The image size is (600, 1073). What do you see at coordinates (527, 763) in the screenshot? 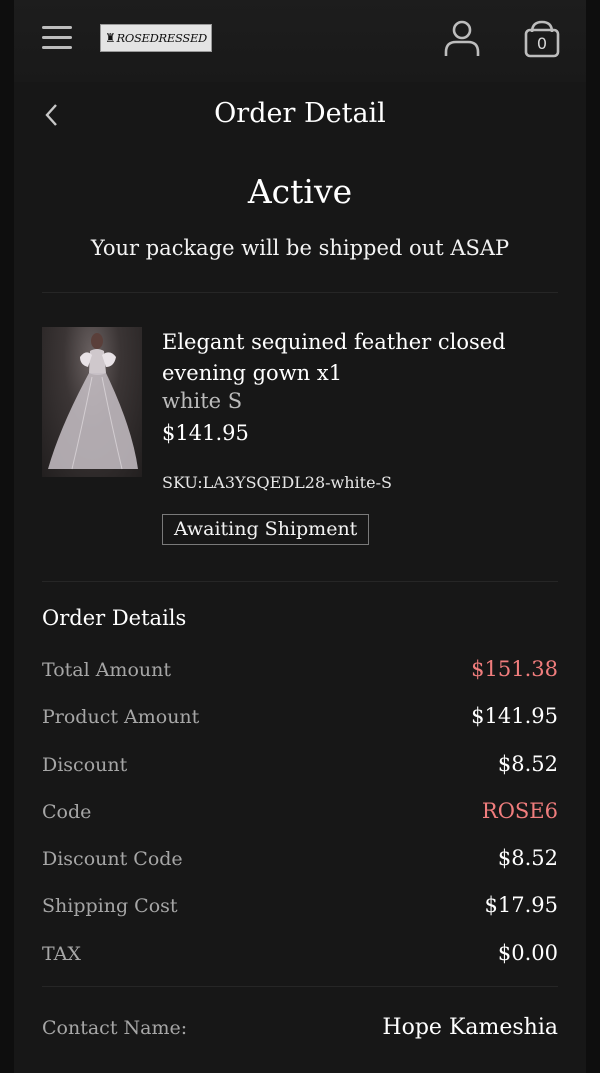
I see `discount-value: $8.52` at bounding box center [527, 763].